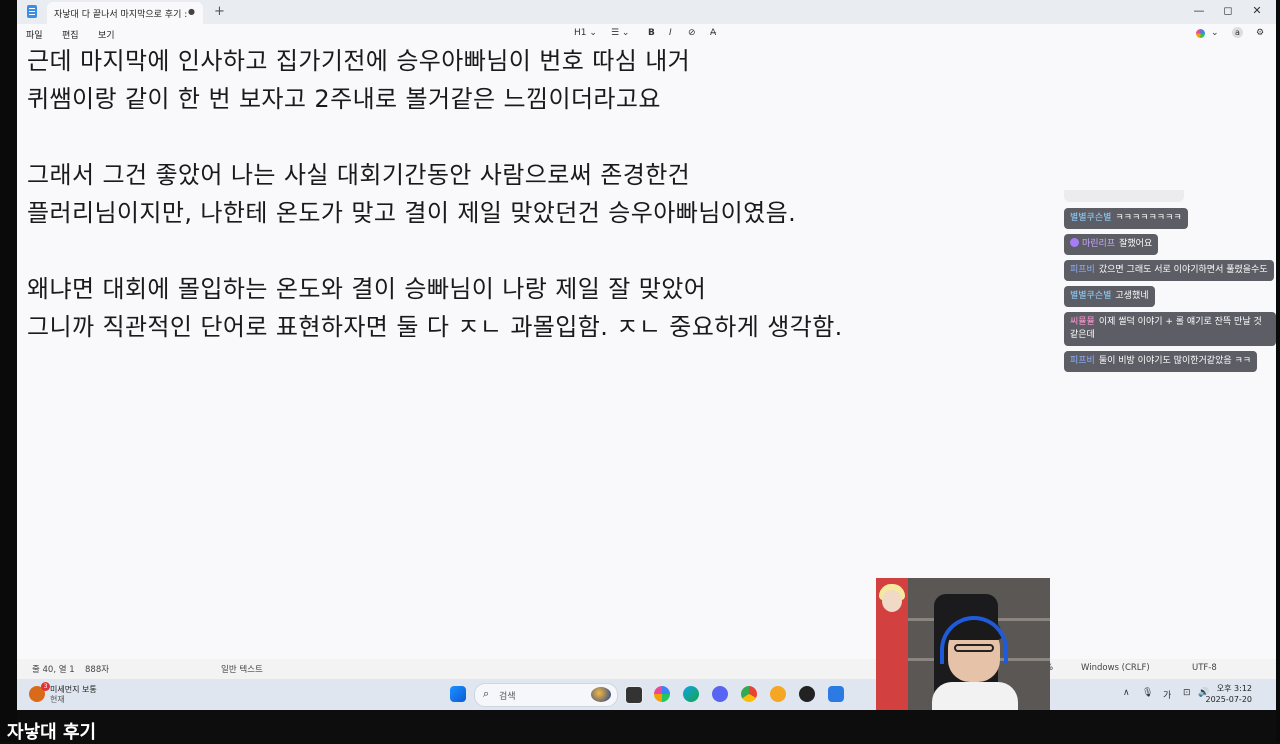  I want to click on chat-message: 피프비 갔으면 그래도 서로 이야기하면서 풀렸을수도, so click(1169, 270).